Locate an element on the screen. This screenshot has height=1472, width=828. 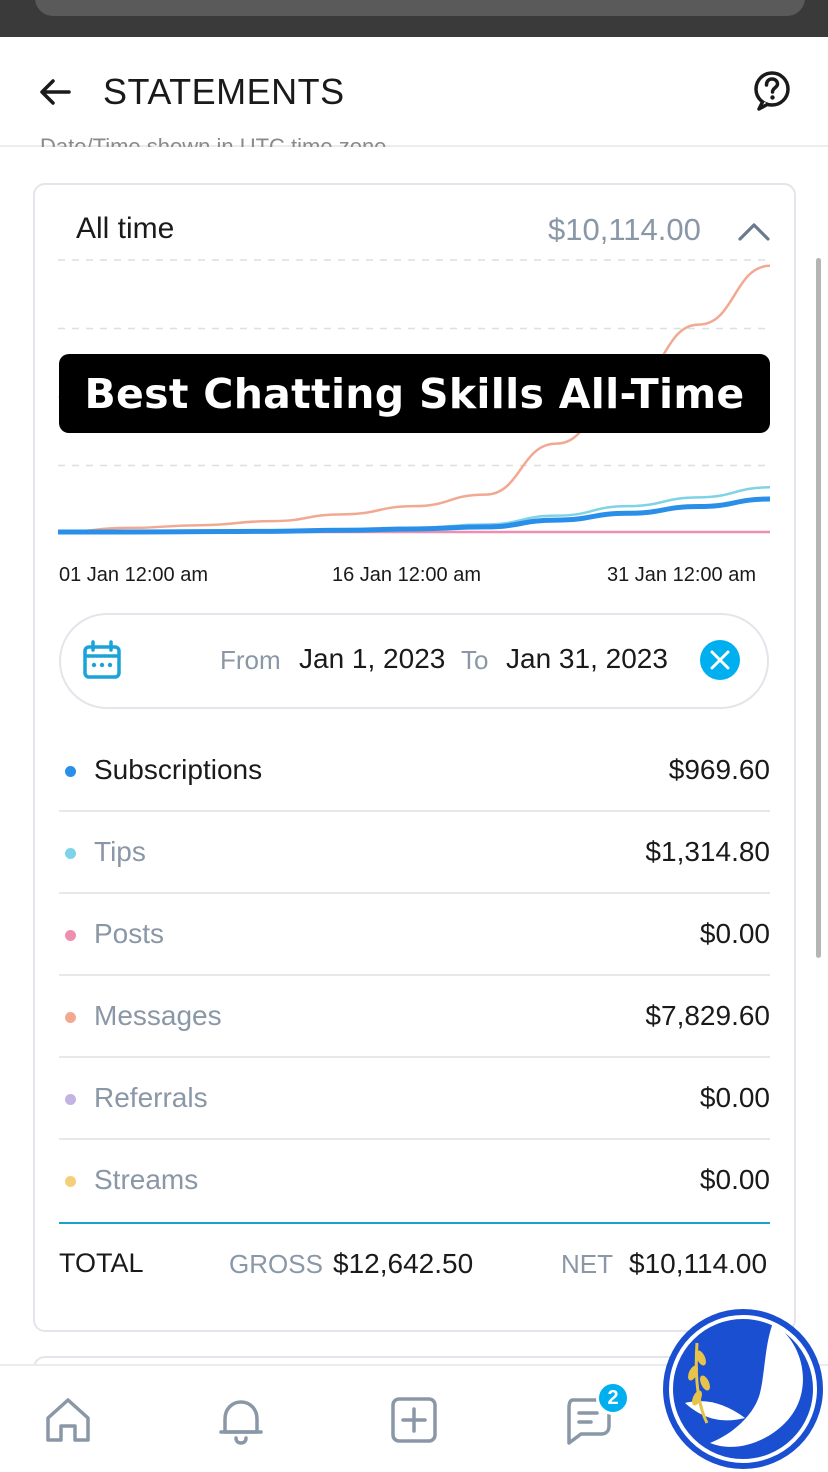
breakdown-label: Messages is located at coordinates (158, 1015).